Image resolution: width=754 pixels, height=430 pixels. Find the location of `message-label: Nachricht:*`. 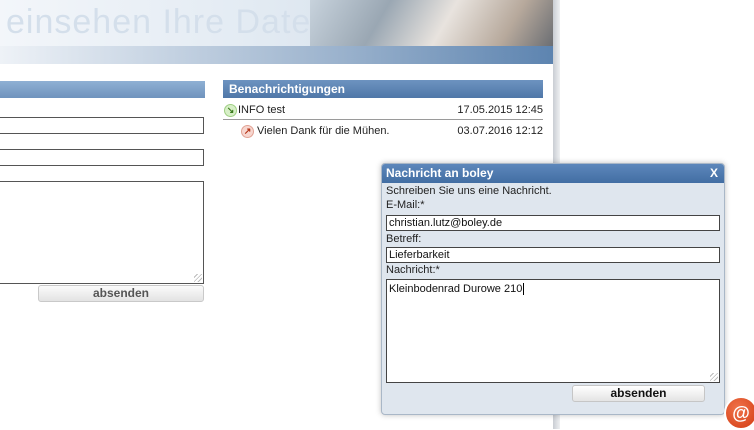

message-label: Nachricht:* is located at coordinates (413, 270).